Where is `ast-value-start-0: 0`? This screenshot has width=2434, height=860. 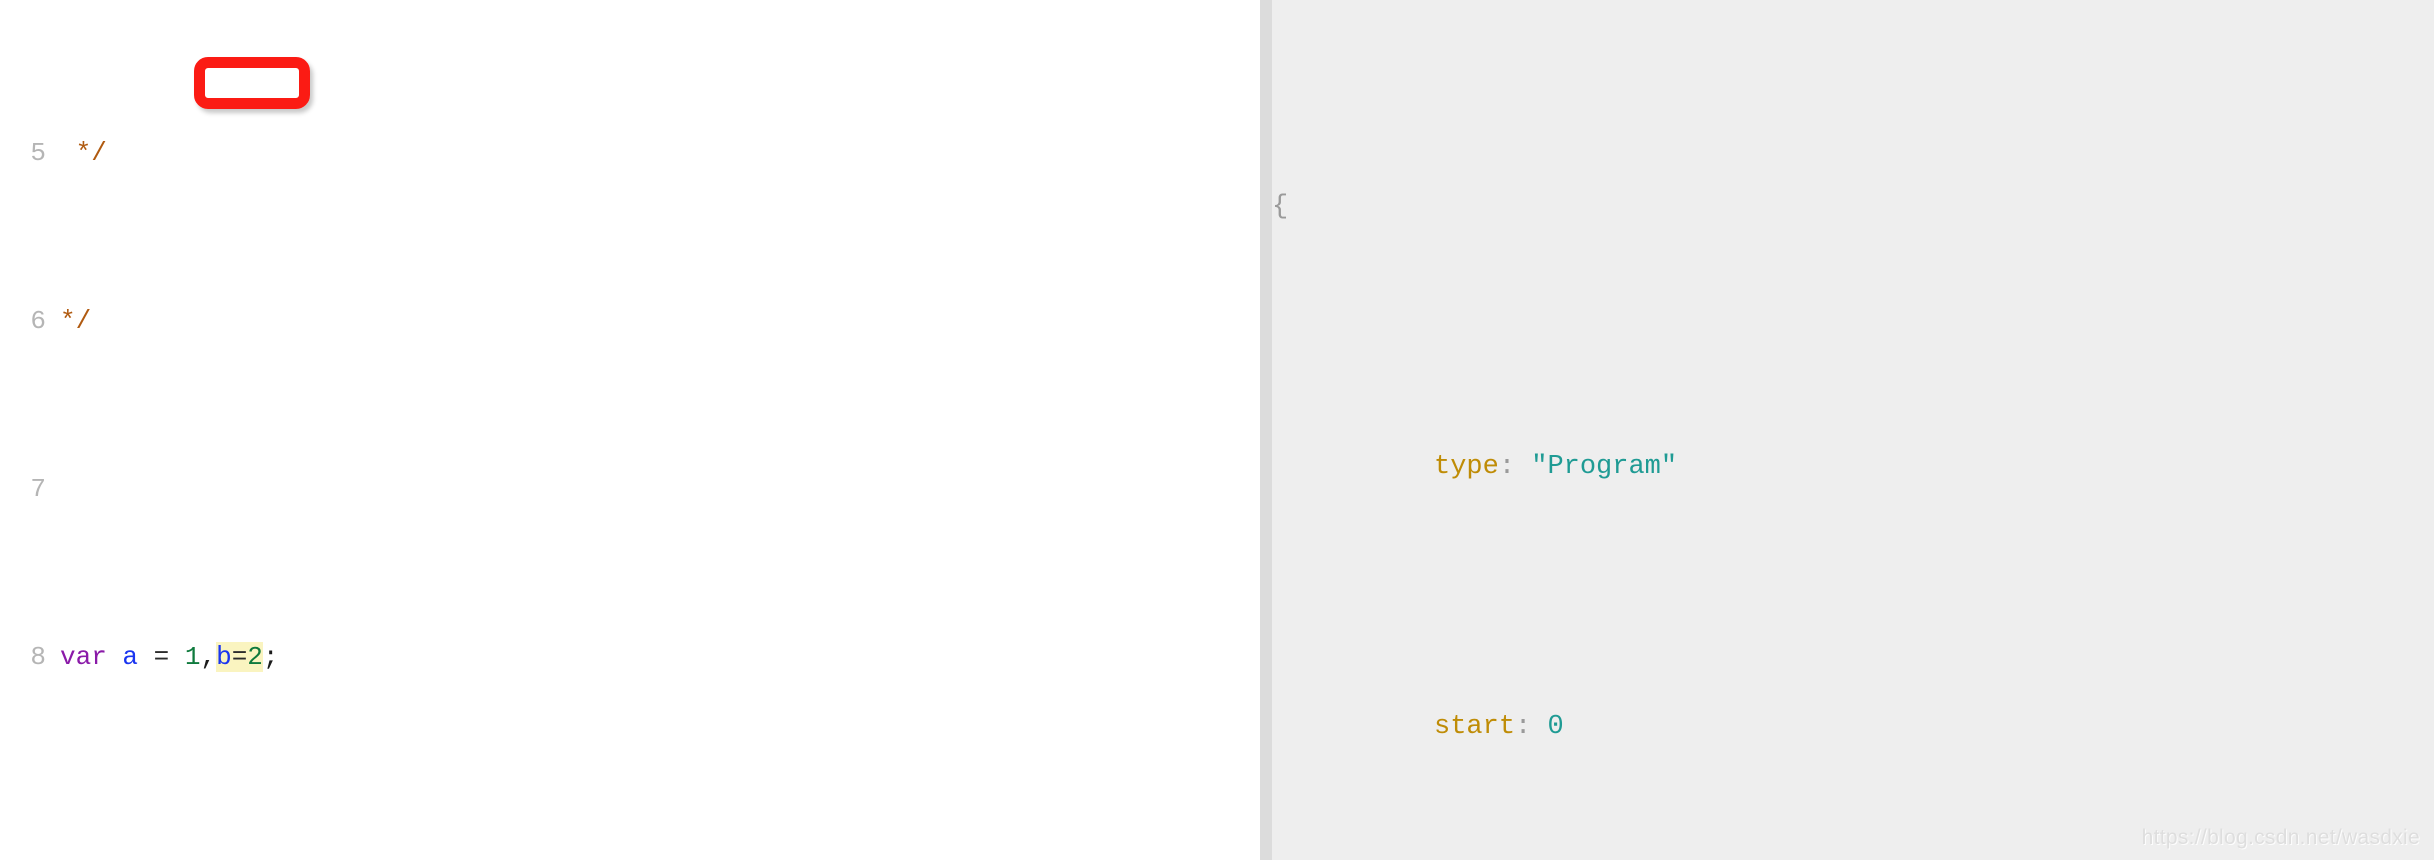
ast-value-start-0: 0 is located at coordinates (1555, 727).